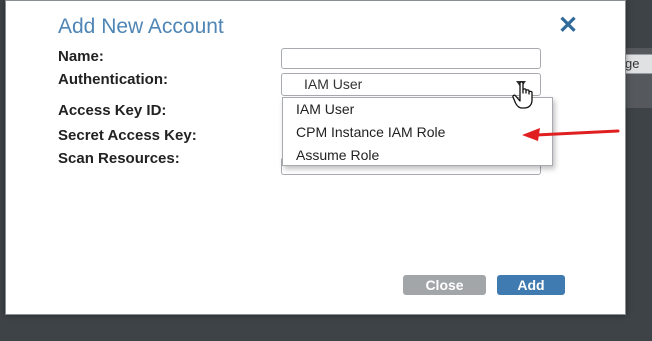  Describe the element at coordinates (637, 64) in the screenshot. I see `background-button-fragment: ge` at that location.